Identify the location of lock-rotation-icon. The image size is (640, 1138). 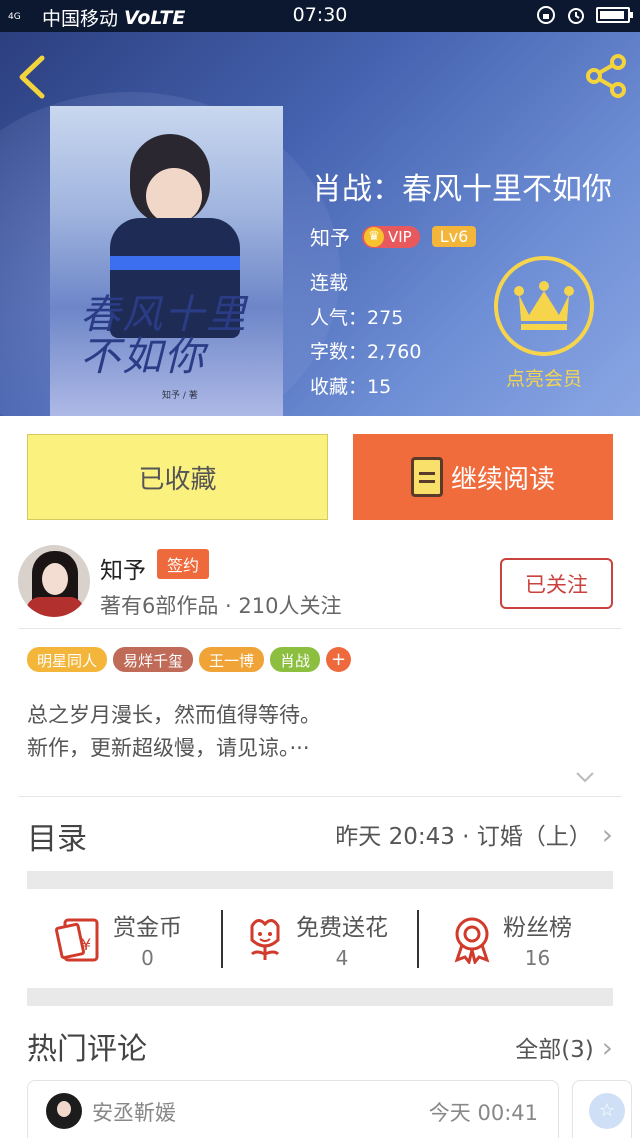
(546, 15).